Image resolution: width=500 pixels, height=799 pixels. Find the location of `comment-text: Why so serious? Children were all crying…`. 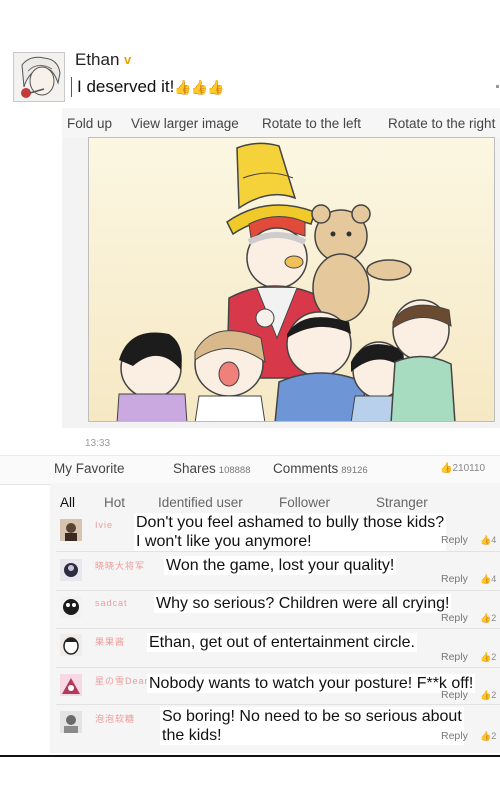

comment-text: Why so serious? Children were all crying… is located at coordinates (303, 603).